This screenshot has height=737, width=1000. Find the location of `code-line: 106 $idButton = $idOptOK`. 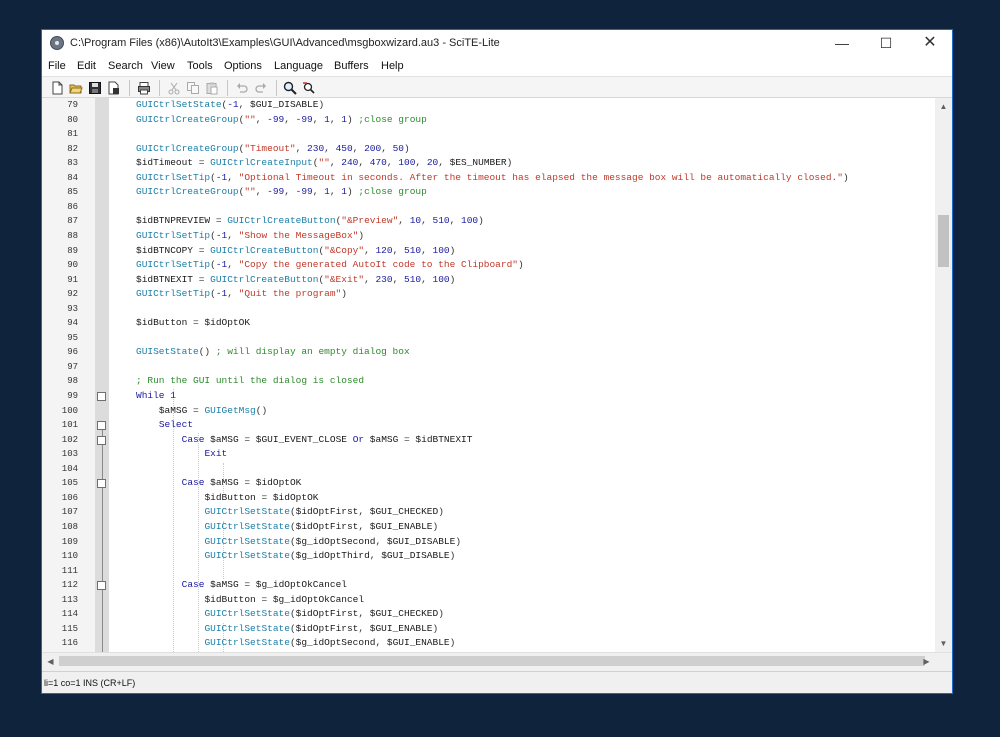

code-line: 106 $idButton = $idOptOK is located at coordinates (488, 498).